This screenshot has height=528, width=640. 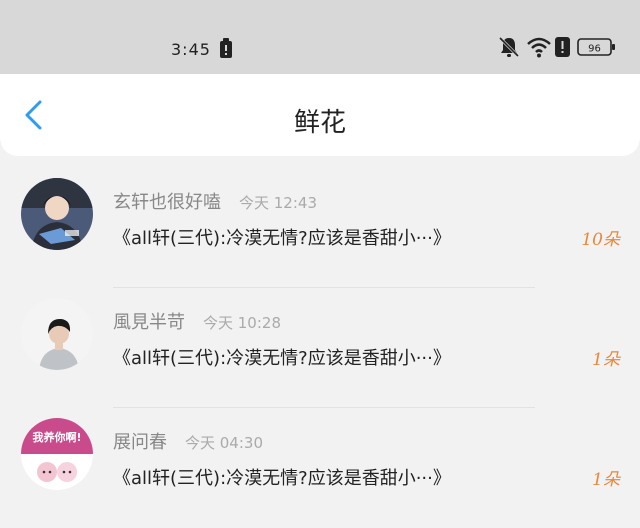 What do you see at coordinates (278, 203) in the screenshot?
I see `timestamp: 今天 12:43` at bounding box center [278, 203].